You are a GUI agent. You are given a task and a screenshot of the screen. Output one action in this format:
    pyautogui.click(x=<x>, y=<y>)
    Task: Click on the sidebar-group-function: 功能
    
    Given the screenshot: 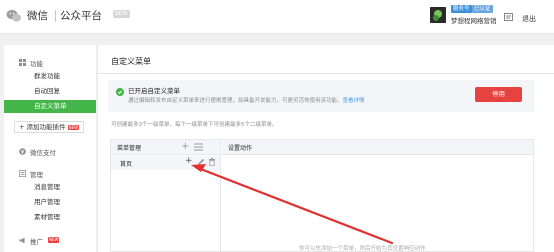 What is the action you would take?
    pyautogui.click(x=36, y=64)
    